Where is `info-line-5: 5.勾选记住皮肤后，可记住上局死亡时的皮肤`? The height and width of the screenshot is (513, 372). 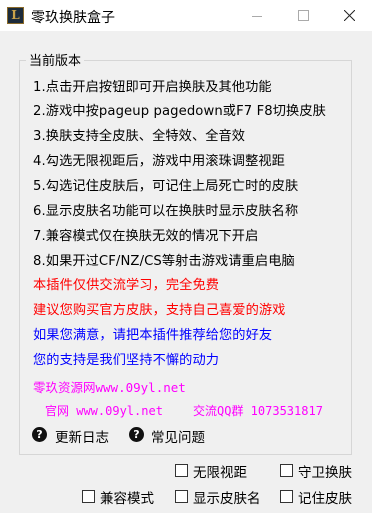
info-line-5: 5.勾选记住皮肤后，可记住上局死亡时的皮肤 is located at coordinates (166, 186).